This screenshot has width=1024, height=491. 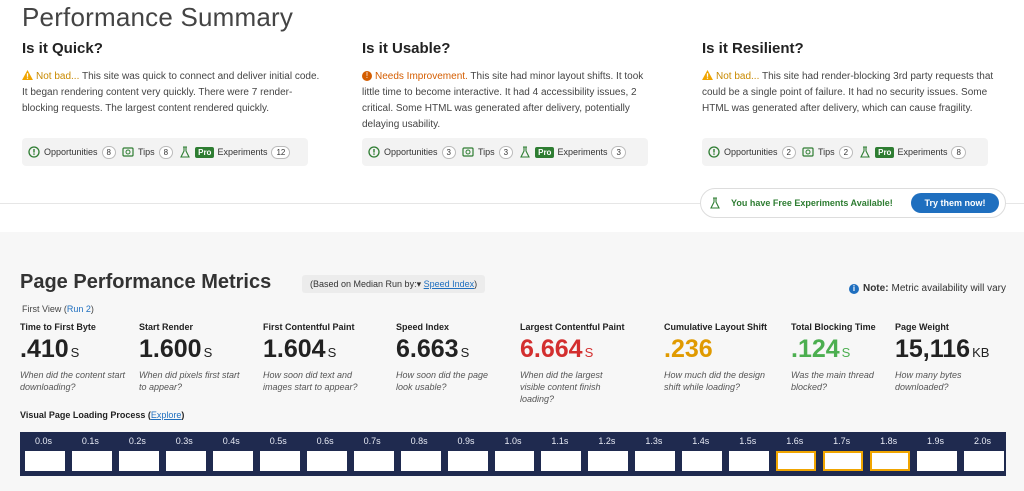 What do you see at coordinates (794, 454) in the screenshot?
I see `filmstrip-frame: 1.6s` at bounding box center [794, 454].